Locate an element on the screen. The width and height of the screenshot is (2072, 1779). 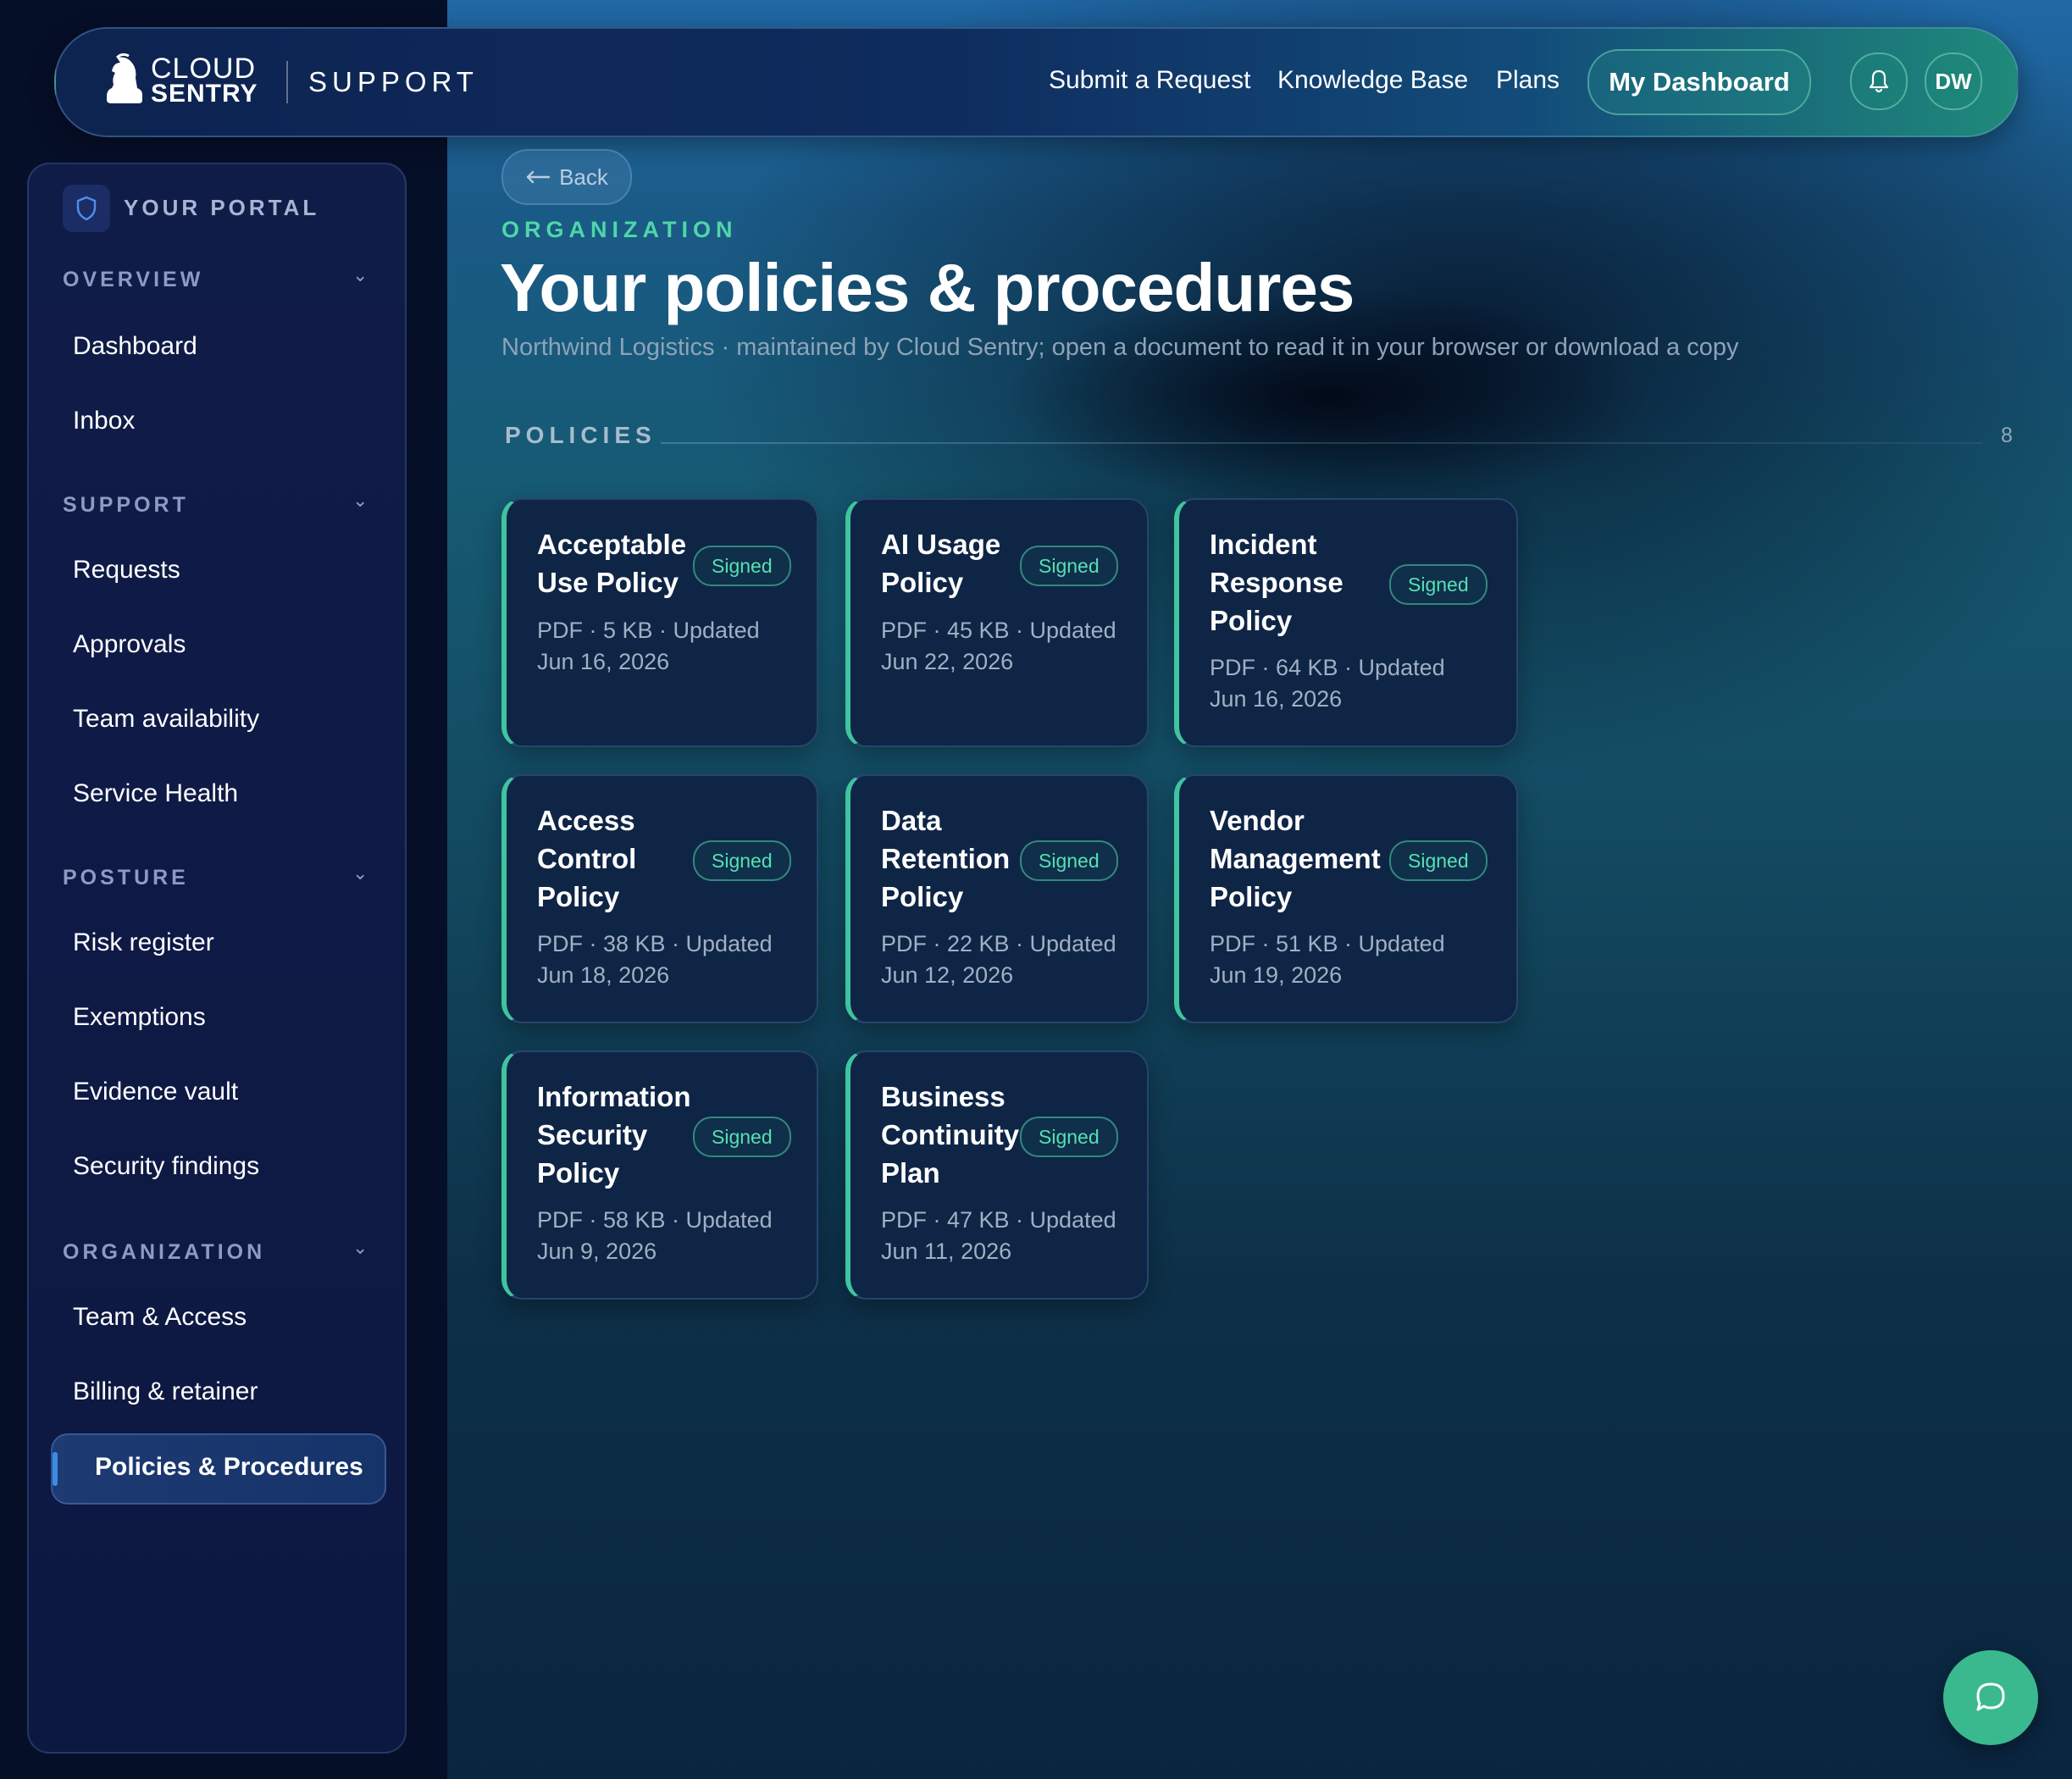
back-button: Back is located at coordinates (566, 177).